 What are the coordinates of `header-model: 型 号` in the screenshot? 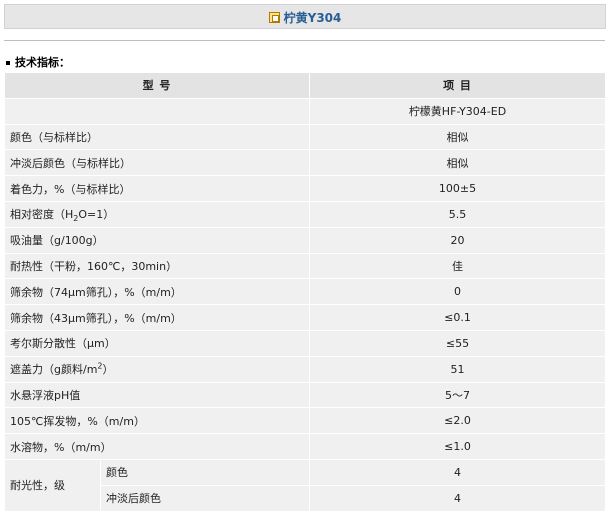 It's located at (157, 85).